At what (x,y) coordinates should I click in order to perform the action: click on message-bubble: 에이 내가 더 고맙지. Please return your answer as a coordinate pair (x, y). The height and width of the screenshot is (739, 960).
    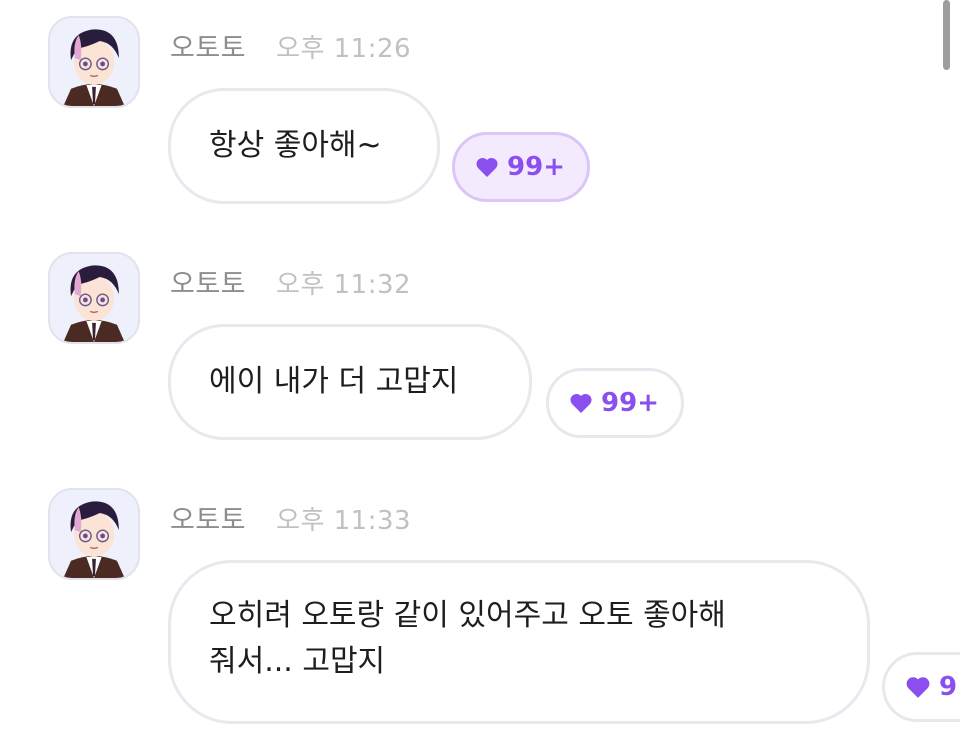
    Looking at the image, I should click on (350, 382).